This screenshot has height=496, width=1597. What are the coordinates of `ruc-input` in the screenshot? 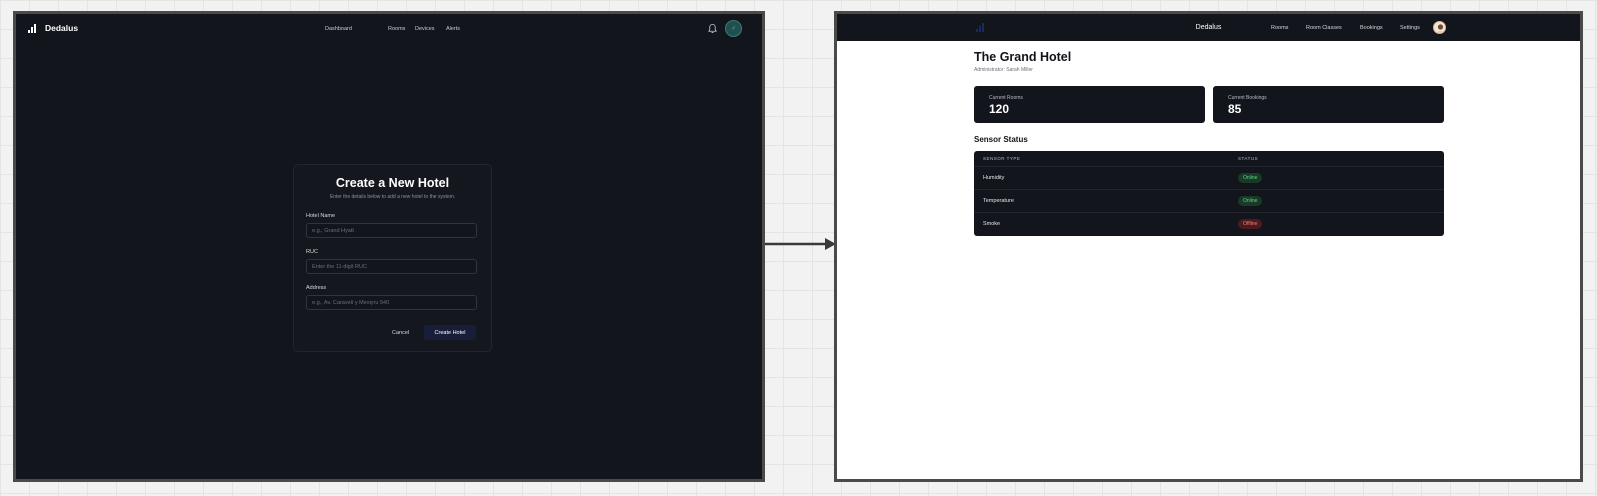 It's located at (391, 266).